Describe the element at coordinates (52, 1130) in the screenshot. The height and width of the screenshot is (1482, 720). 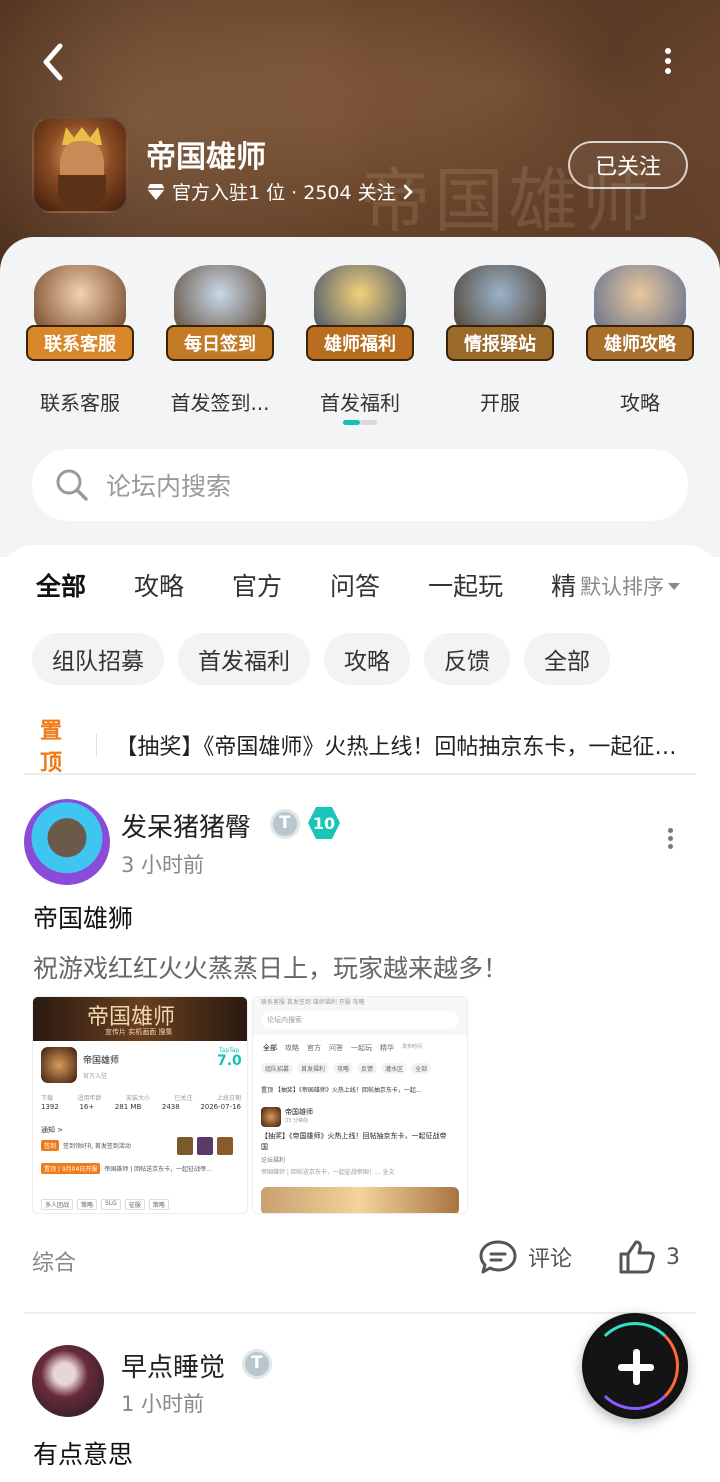
I see `image-notice: 通知 >` at that location.